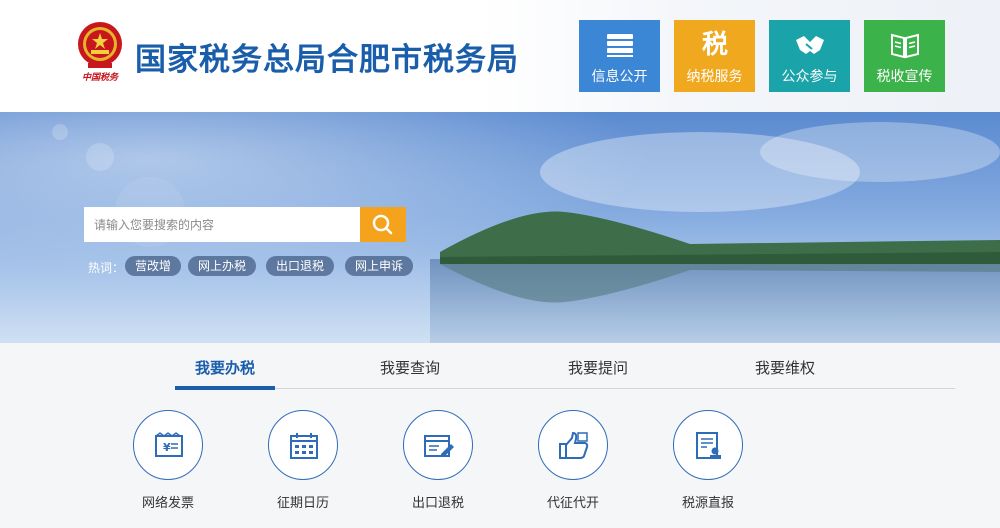 The width and height of the screenshot is (1000, 528). I want to click on service-label: 征期日历, so click(302, 503).